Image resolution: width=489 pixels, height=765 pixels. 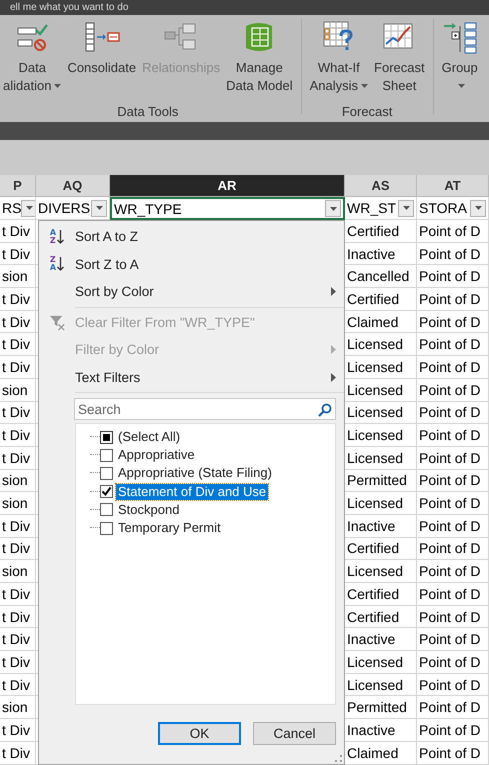 What do you see at coordinates (378, 276) in the screenshot?
I see `table-cell: Cancelled` at bounding box center [378, 276].